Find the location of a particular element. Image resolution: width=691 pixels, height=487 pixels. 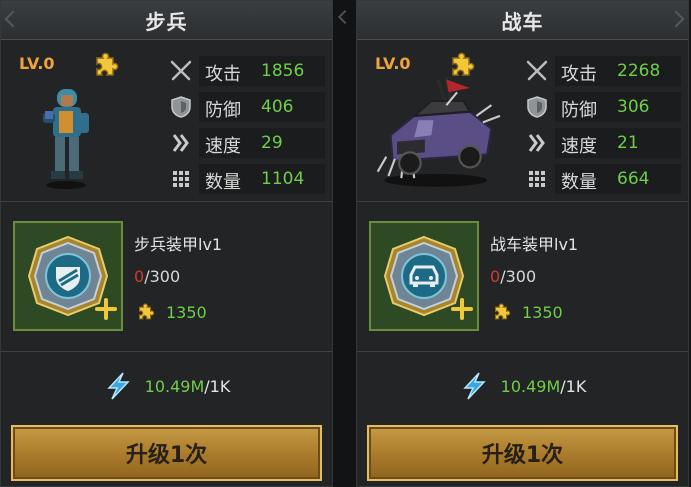

stat-value: 406 is located at coordinates (277, 107).